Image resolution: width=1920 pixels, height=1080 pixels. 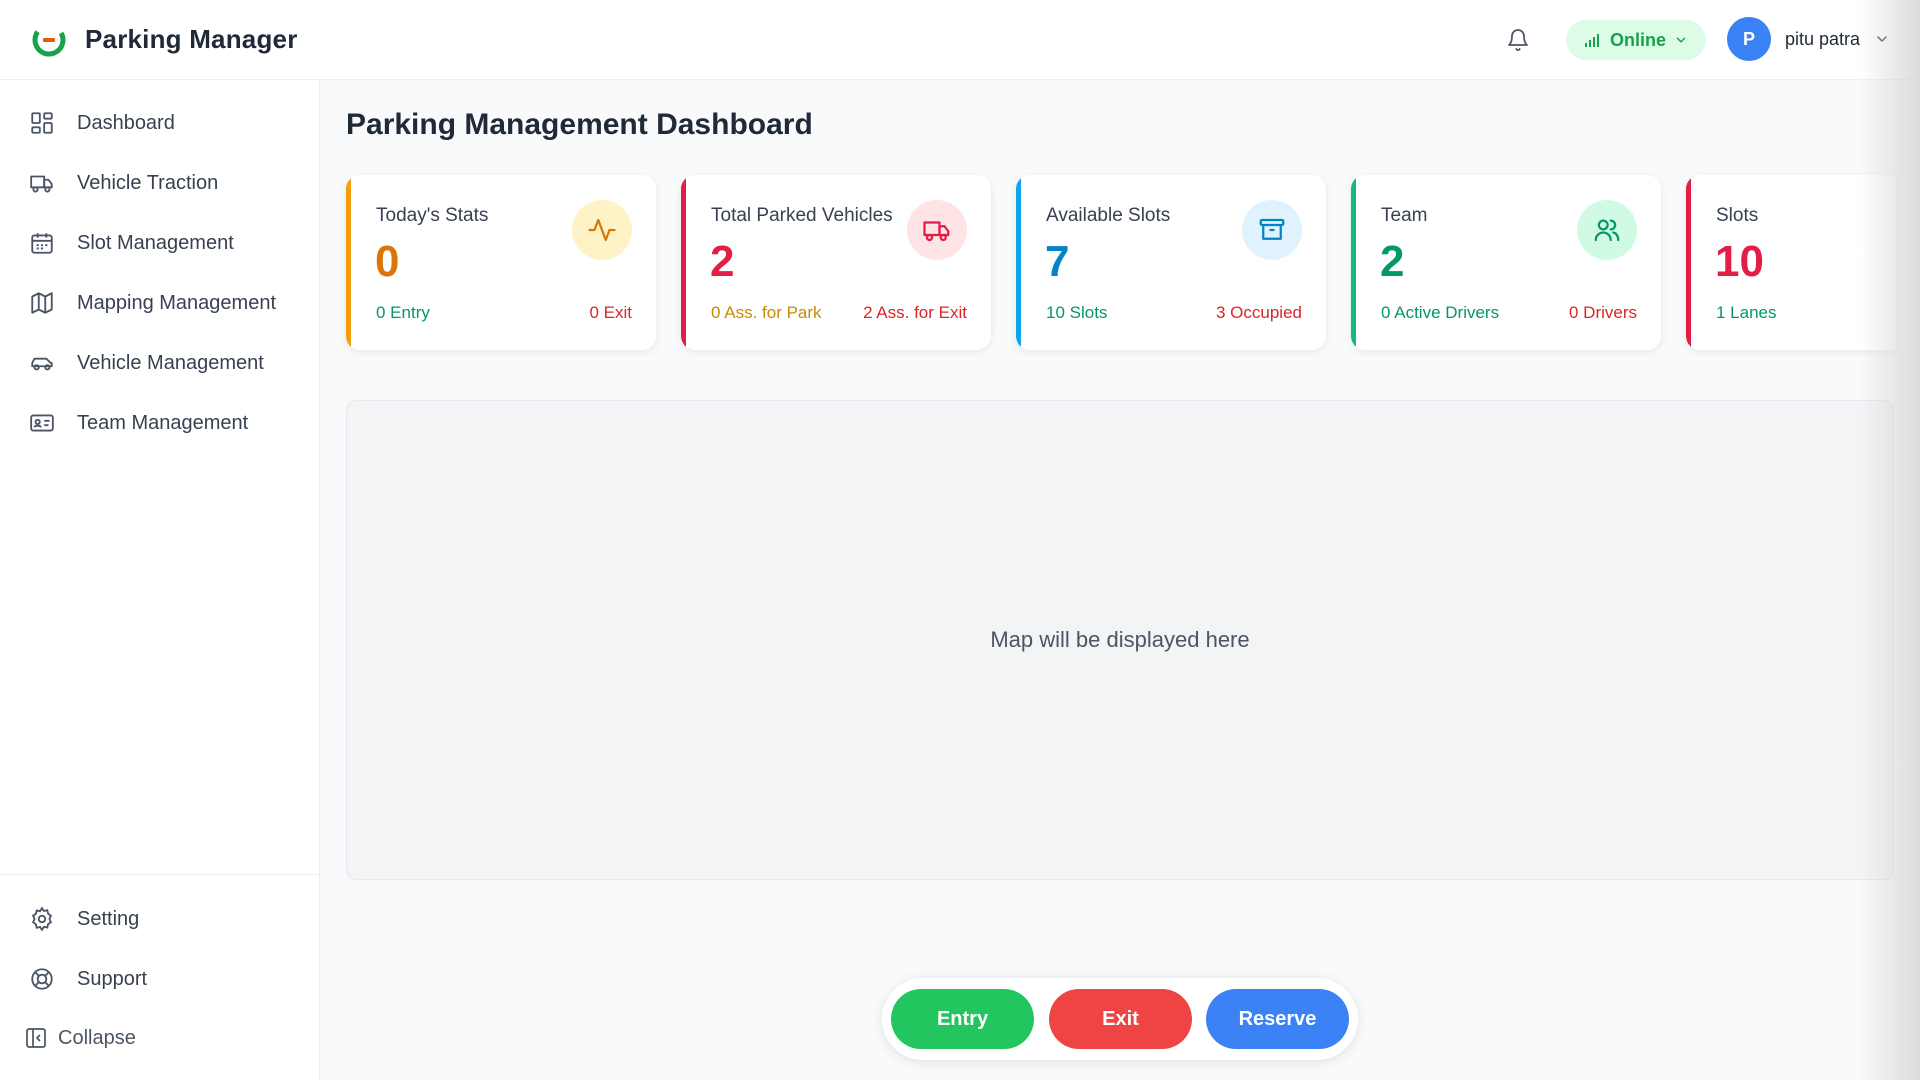 What do you see at coordinates (1506, 262) in the screenshot?
I see `stat-card-team: Team 2 0 Active Drivers 0 Drivers` at bounding box center [1506, 262].